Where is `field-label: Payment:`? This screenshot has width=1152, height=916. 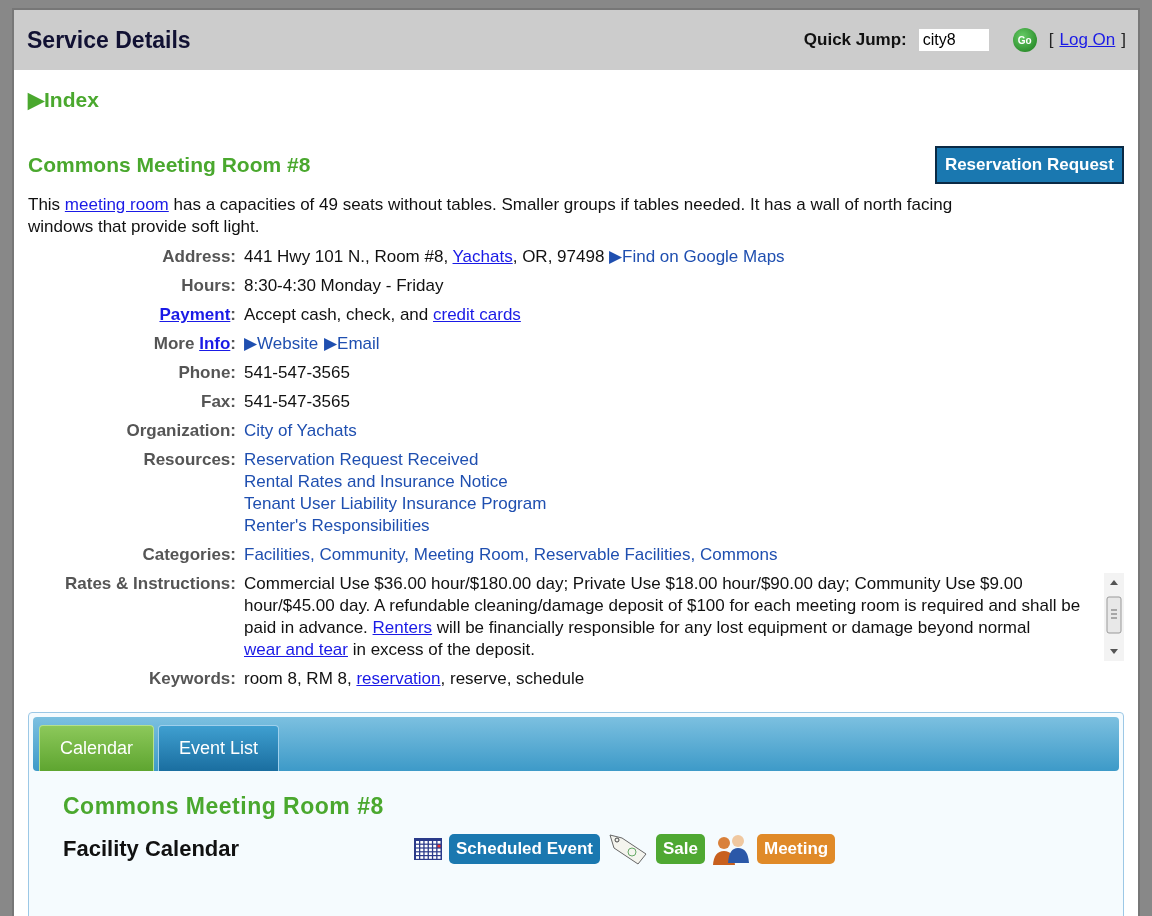 field-label: Payment: is located at coordinates (197, 315).